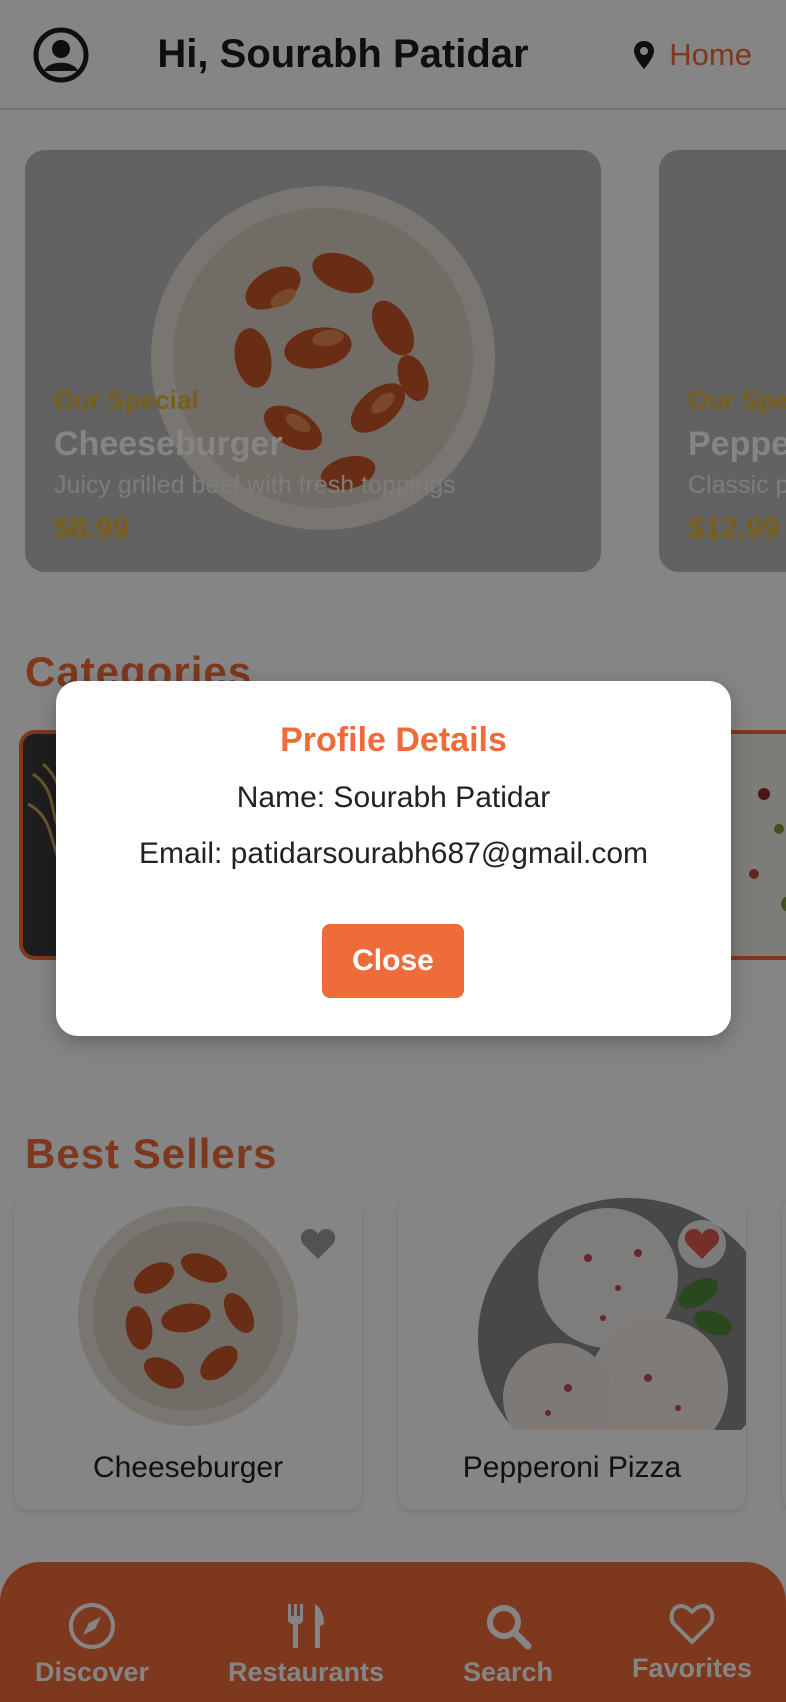 The image size is (786, 1702). What do you see at coordinates (393, 853) in the screenshot?
I see `profile-email: Email: patidarsourabh687@gmail.com` at bounding box center [393, 853].